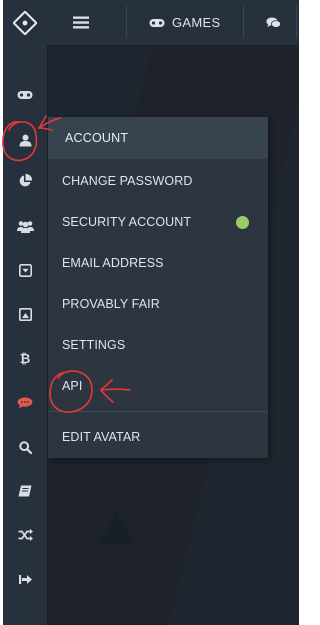 The height and width of the screenshot is (625, 320). I want to click on menu-item-provably-fair: PROVABLY FAIR, so click(158, 304).